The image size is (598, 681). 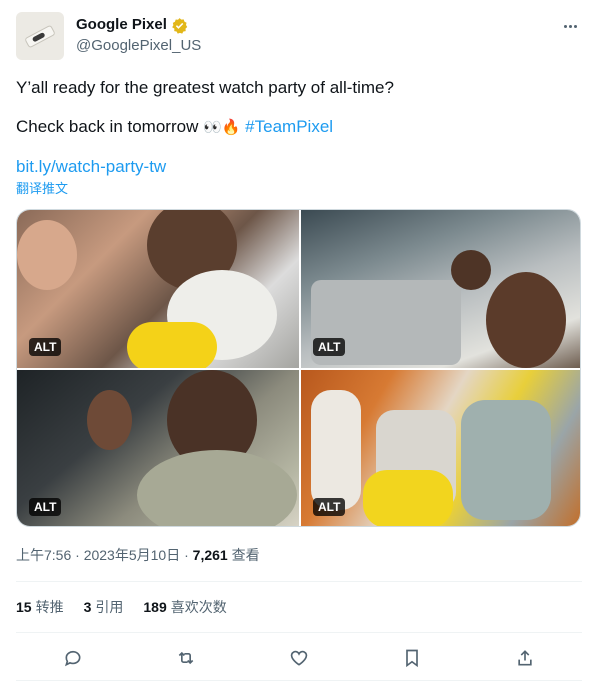 What do you see at coordinates (110, 126) in the screenshot?
I see `tweet-text: Check back in tomorrow` at bounding box center [110, 126].